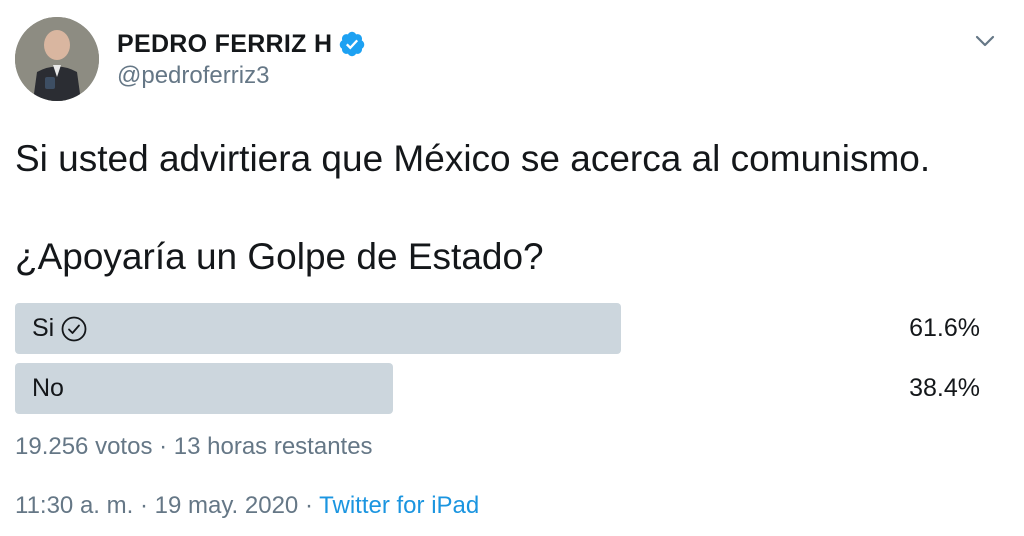 This screenshot has height=536, width=1024. What do you see at coordinates (279, 256) in the screenshot?
I see `tweet-question-line: ¿Apoyaría un Golpe de Estado?` at bounding box center [279, 256].